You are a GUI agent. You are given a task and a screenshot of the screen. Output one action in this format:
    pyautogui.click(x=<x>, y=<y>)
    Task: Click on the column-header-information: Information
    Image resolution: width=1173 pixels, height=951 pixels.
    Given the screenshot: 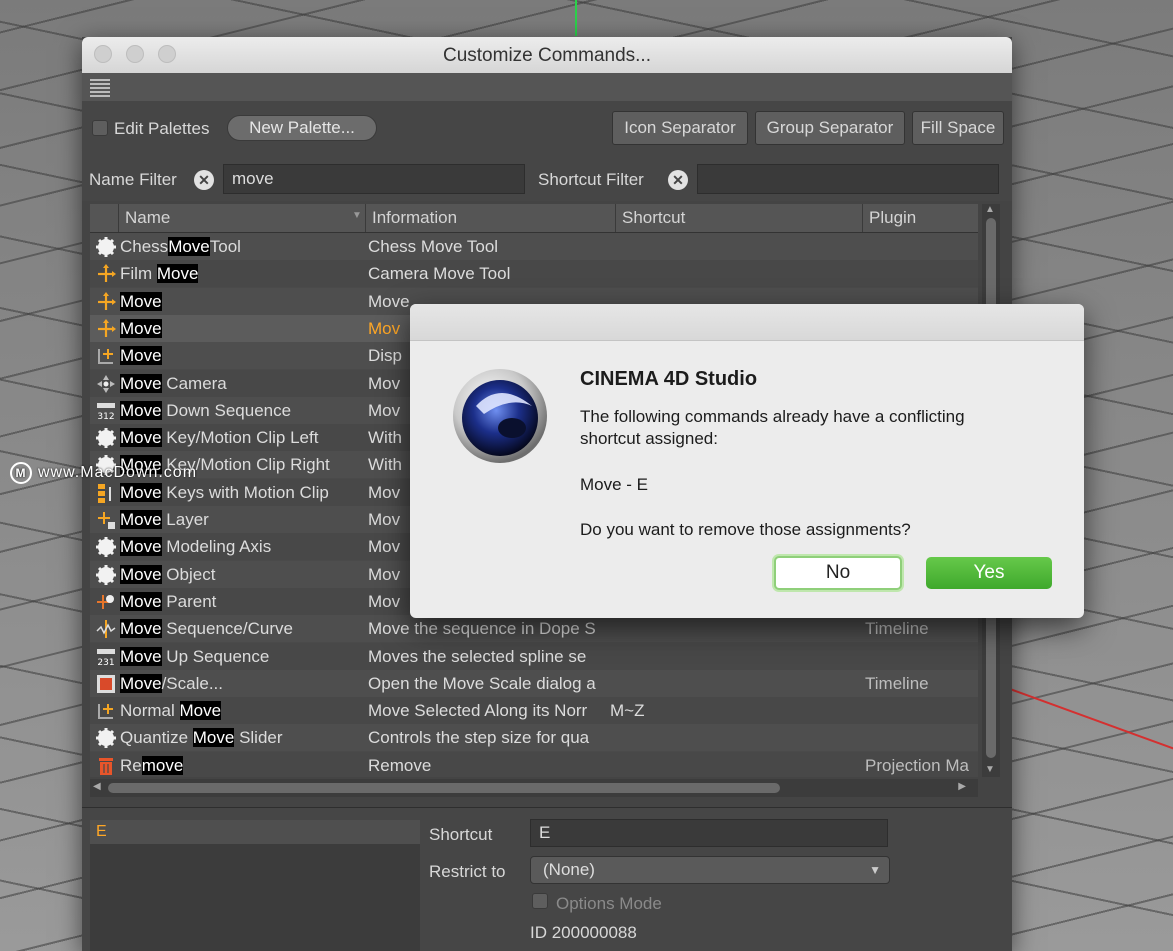 What is the action you would take?
    pyautogui.click(x=490, y=218)
    